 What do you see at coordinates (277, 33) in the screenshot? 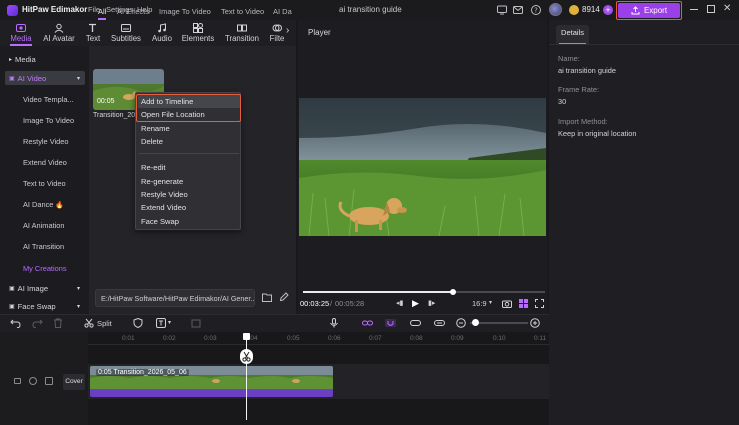
I see `tab-filter: Filte` at bounding box center [277, 33].